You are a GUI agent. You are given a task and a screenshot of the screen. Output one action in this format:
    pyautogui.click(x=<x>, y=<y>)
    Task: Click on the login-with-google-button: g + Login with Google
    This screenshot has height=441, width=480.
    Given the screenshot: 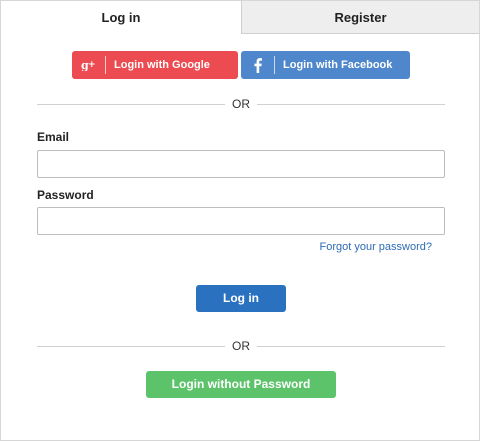 What is the action you would take?
    pyautogui.click(x=155, y=65)
    